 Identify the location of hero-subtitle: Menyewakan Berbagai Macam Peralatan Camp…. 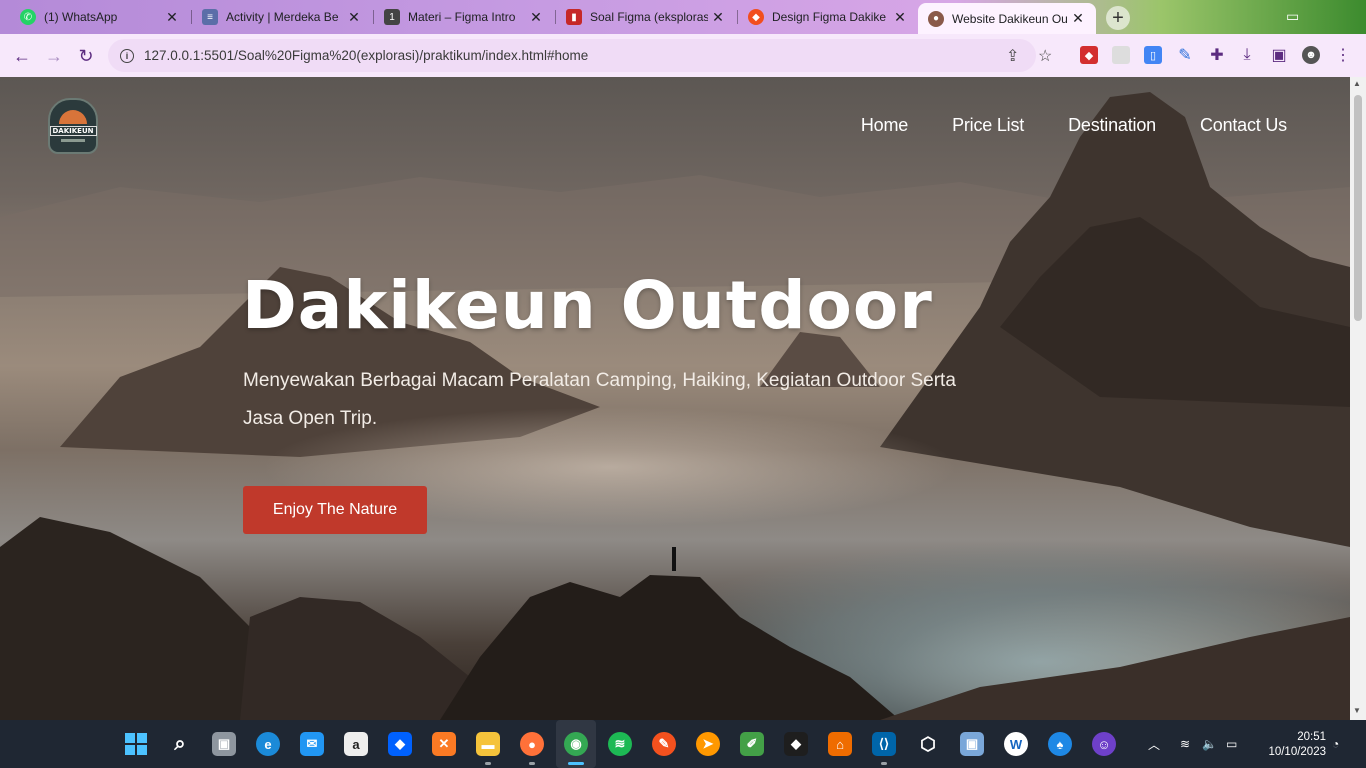
(599, 399).